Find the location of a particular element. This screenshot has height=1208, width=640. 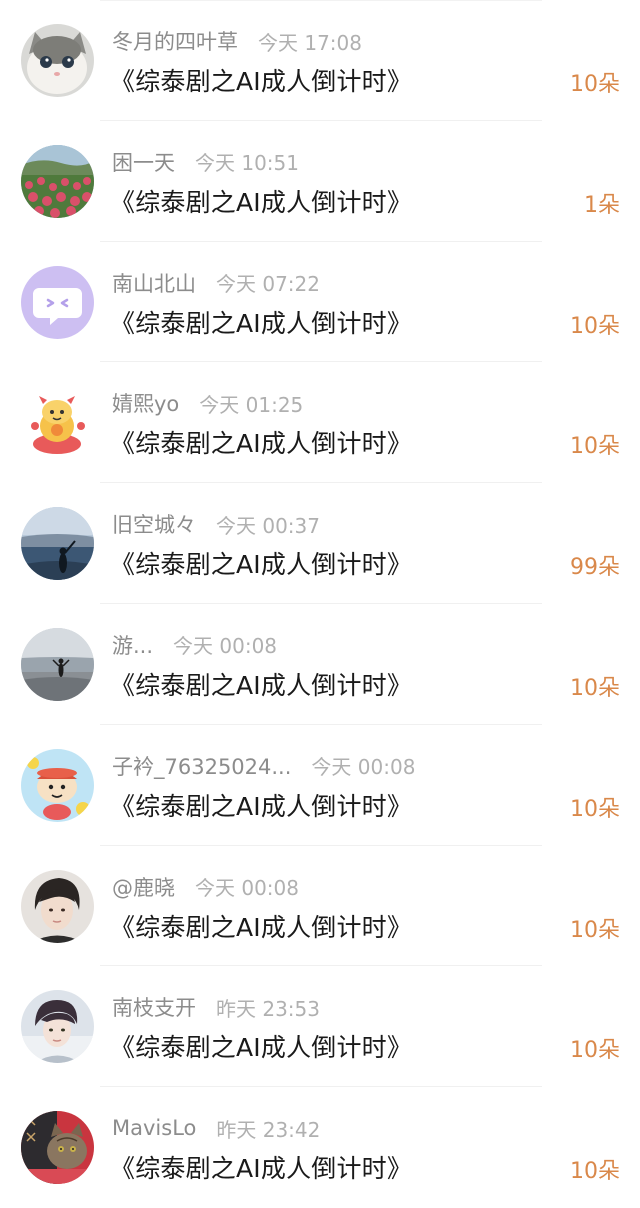

timestamp: 昨天 23:42 is located at coordinates (268, 1129).